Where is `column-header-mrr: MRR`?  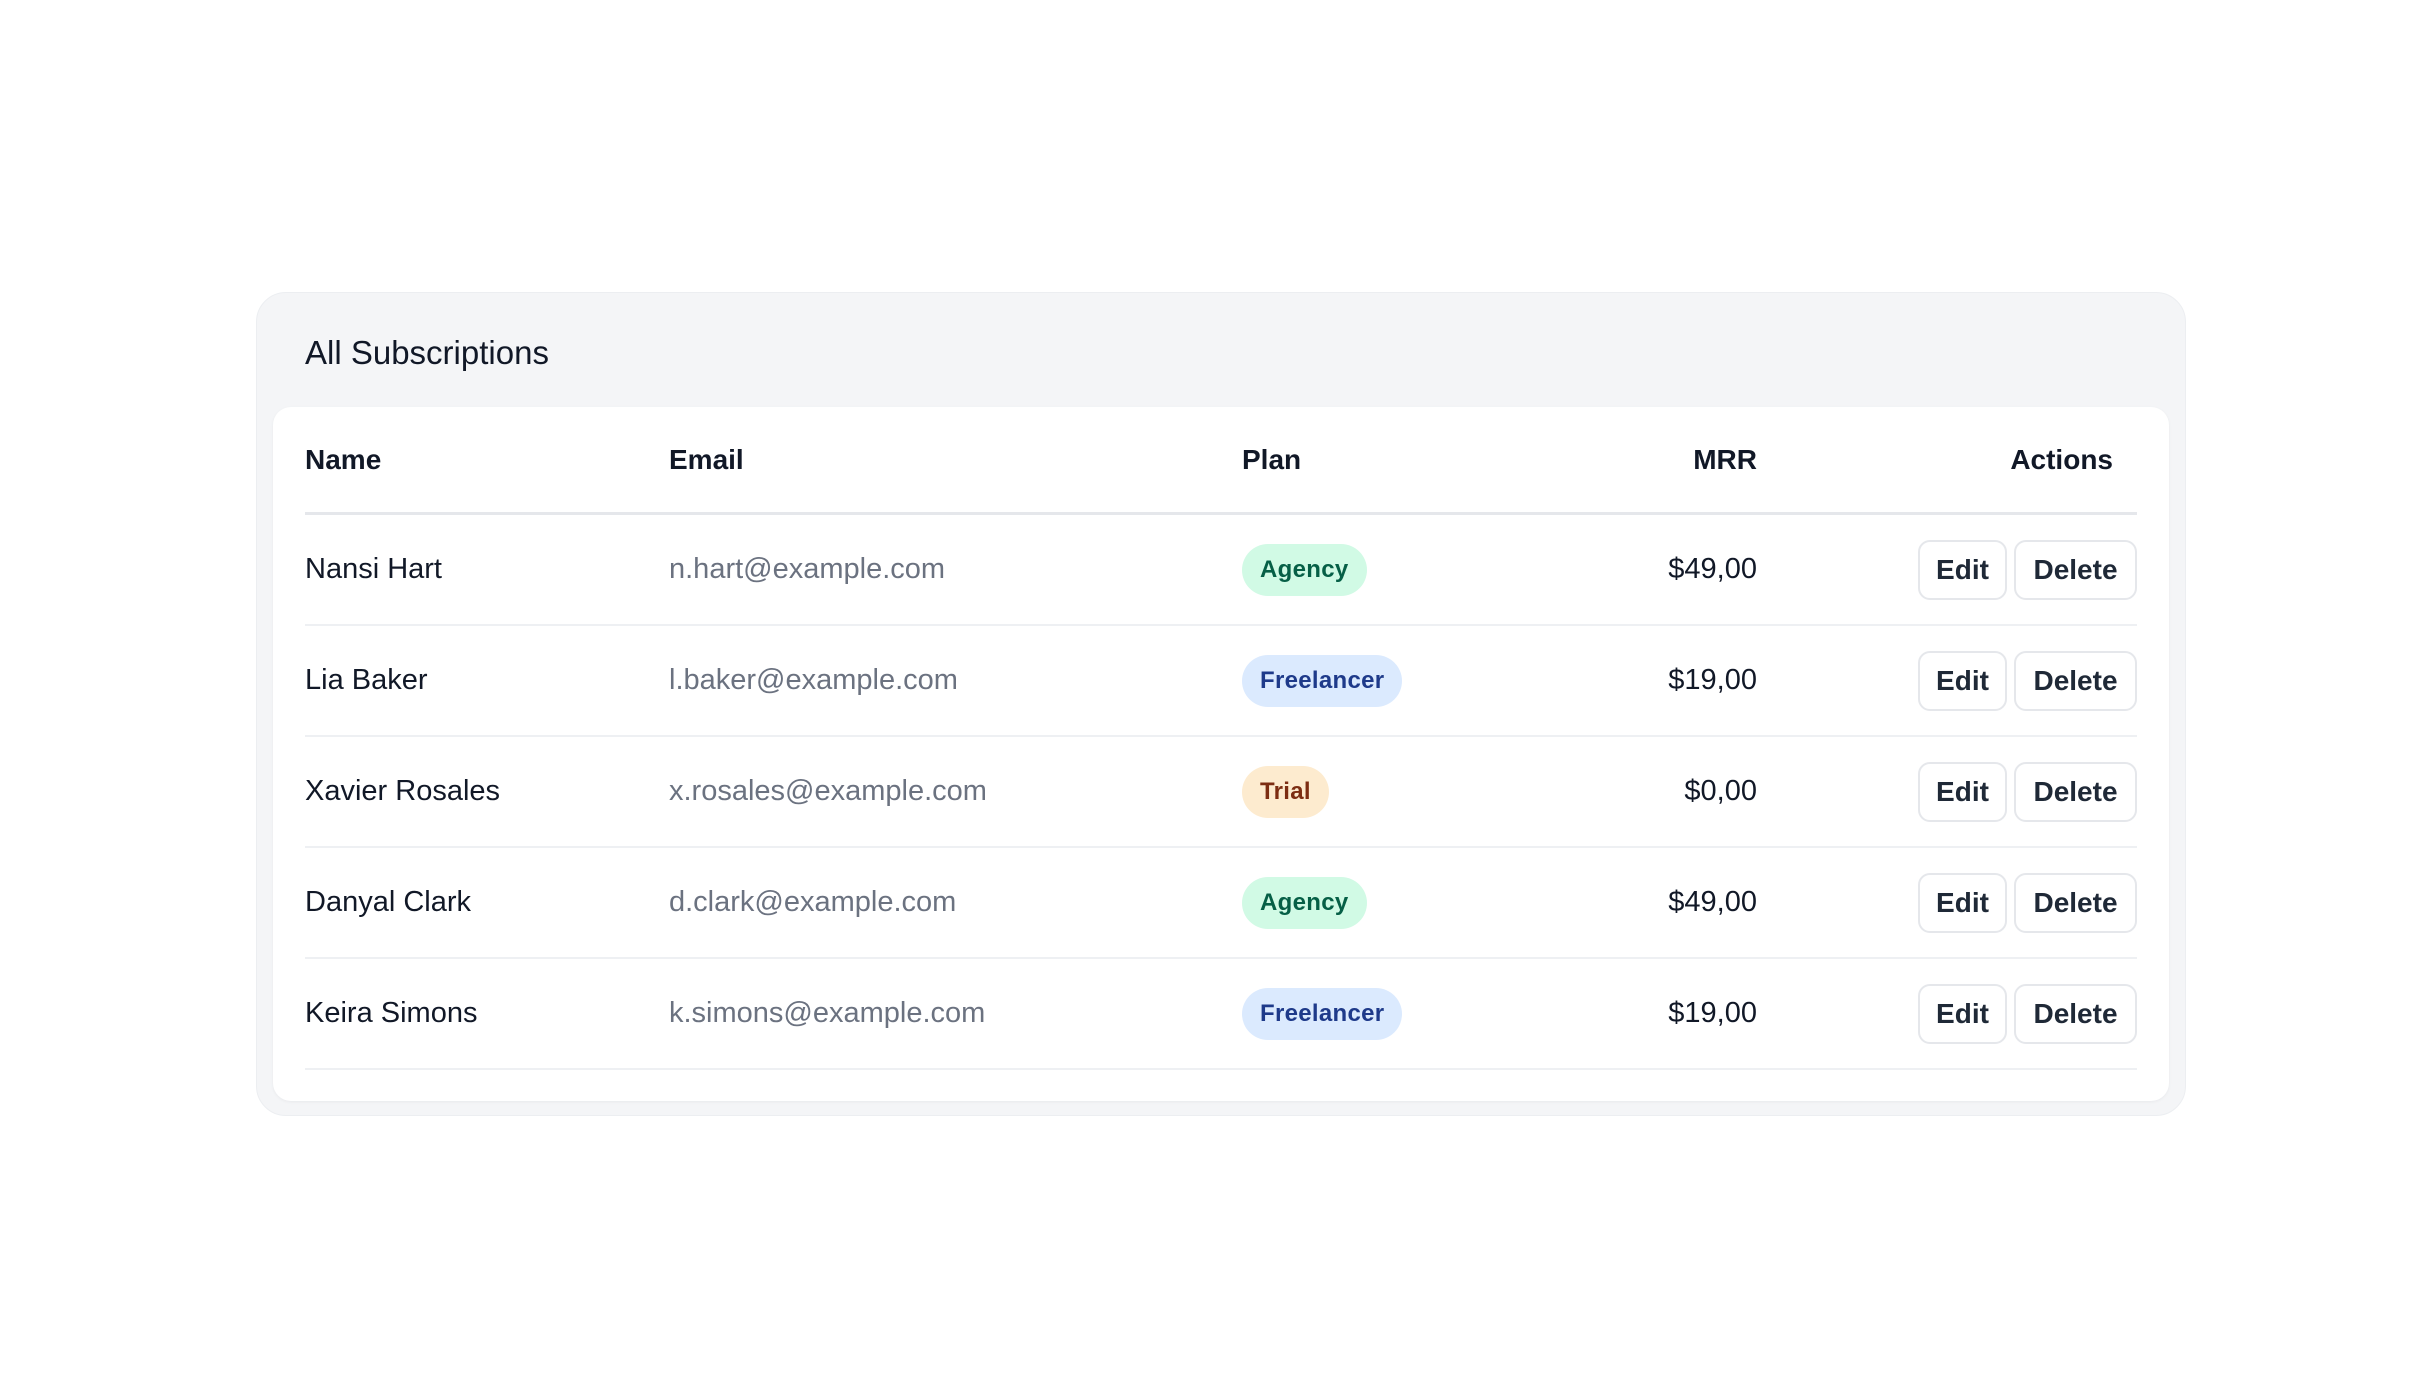
column-header-mrr: MRR is located at coordinates (1629, 461).